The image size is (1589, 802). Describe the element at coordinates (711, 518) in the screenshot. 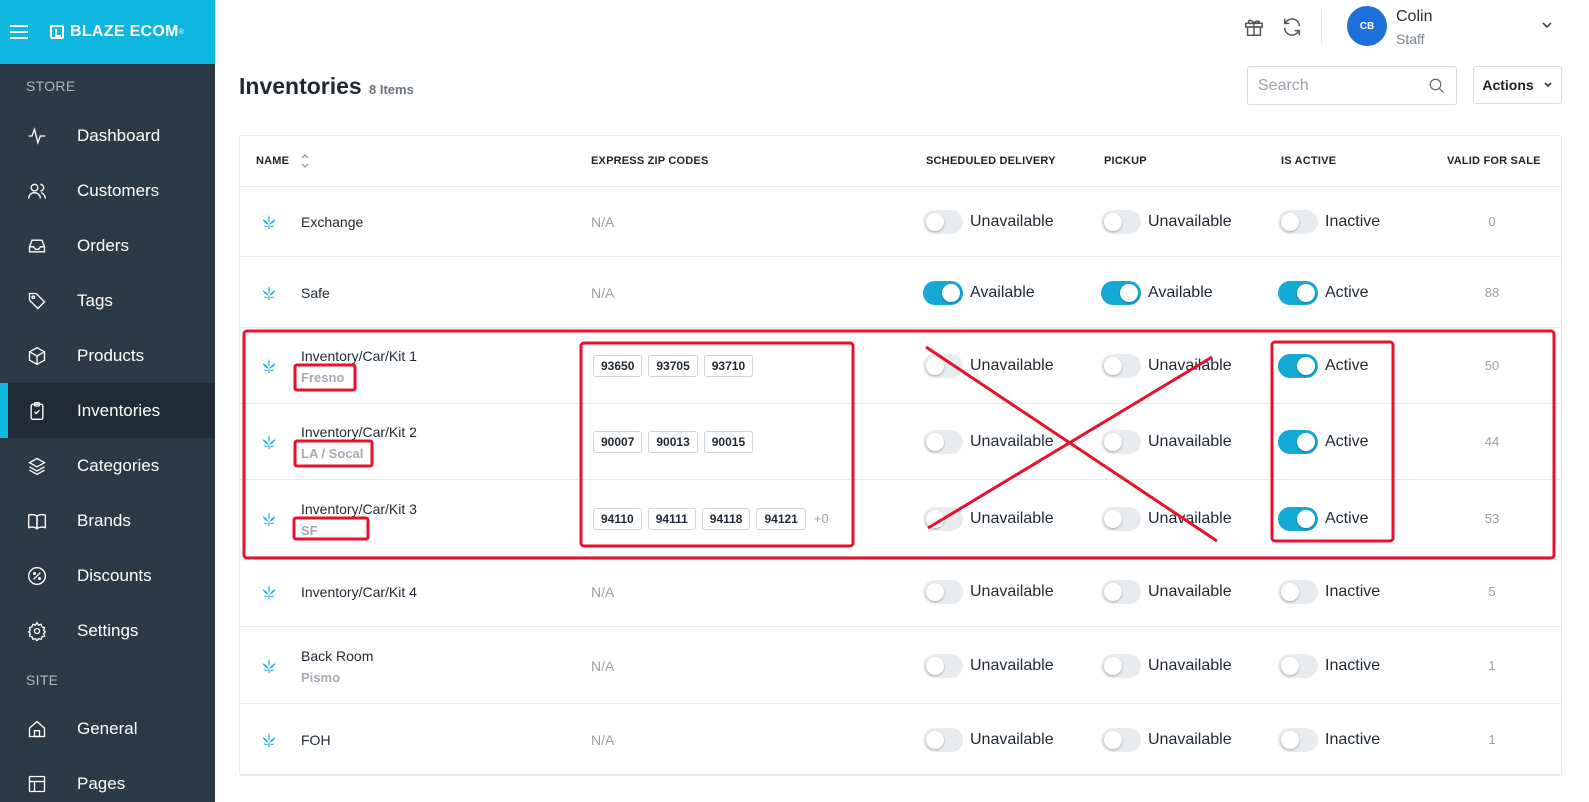

I see `zip-code-list: 94110 94111 94118 94121 +0` at that location.